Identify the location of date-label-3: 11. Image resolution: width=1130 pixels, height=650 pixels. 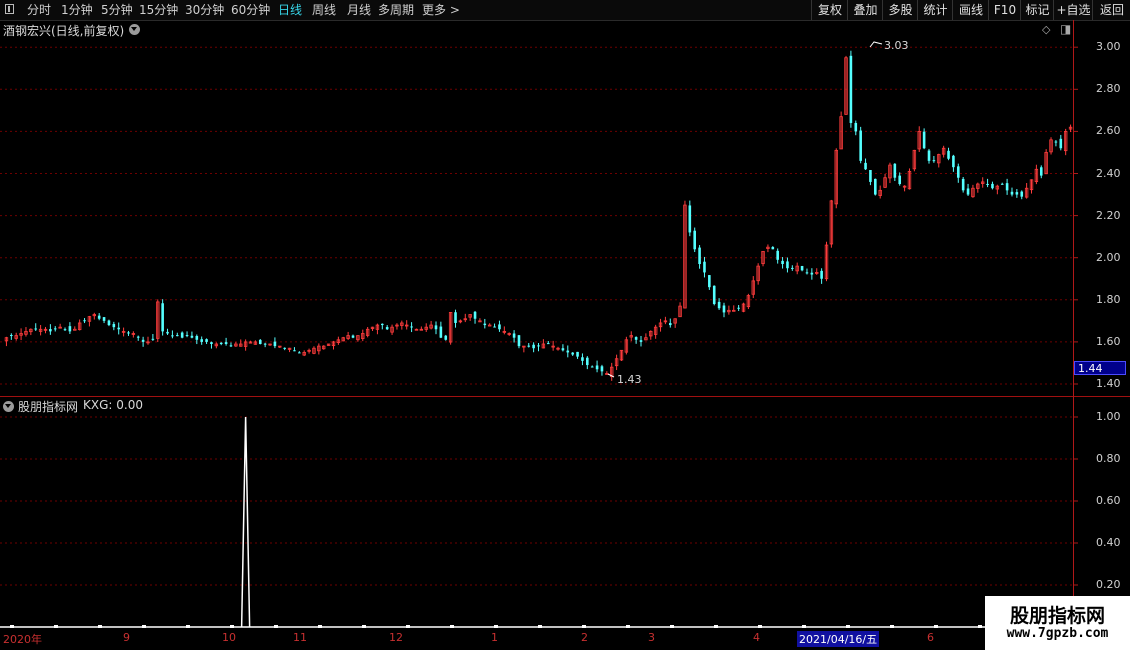
(300, 637).